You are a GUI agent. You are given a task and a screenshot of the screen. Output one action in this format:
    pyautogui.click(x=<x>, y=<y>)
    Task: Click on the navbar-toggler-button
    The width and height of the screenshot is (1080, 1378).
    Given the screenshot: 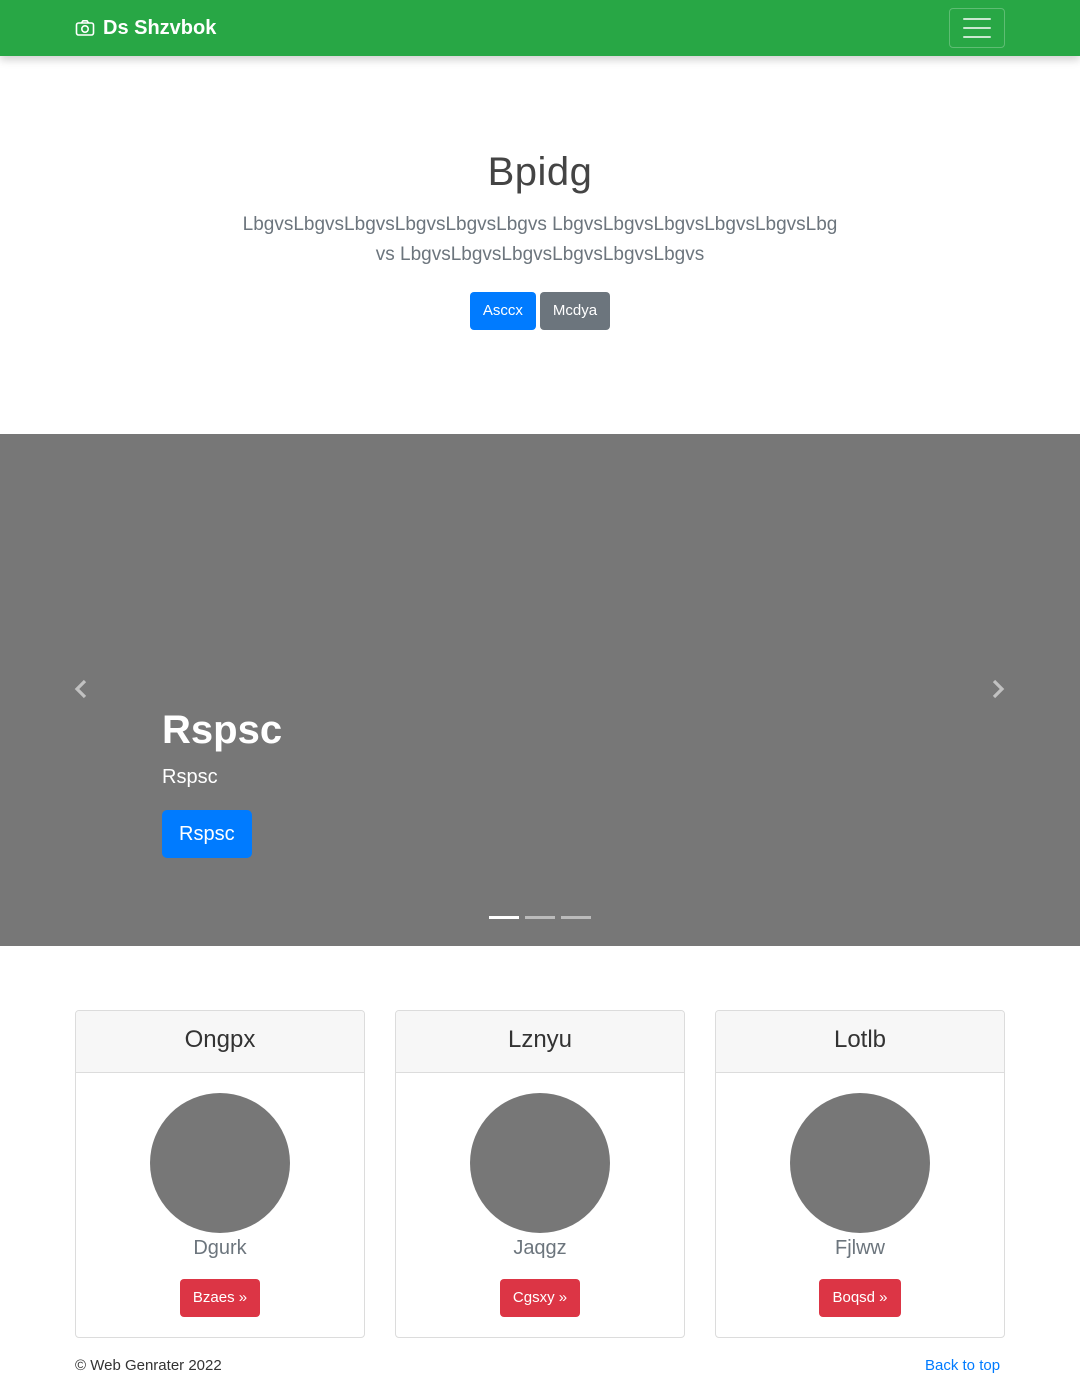 What is the action you would take?
    pyautogui.click(x=977, y=28)
    